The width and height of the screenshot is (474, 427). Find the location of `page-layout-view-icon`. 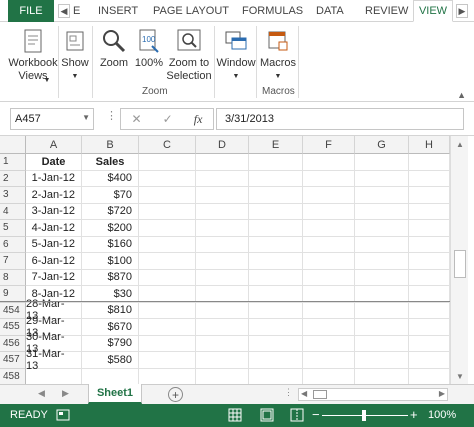

page-layout-view-icon is located at coordinates (267, 415).